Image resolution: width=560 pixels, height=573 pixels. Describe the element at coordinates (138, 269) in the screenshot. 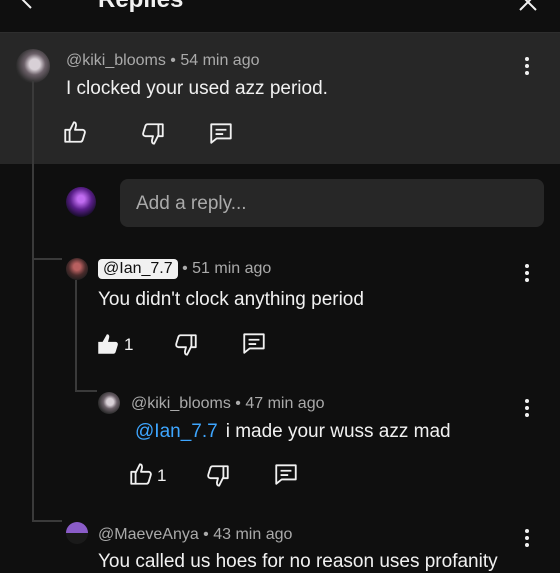

I see `author-name-chip: @Ian_7.7` at that location.